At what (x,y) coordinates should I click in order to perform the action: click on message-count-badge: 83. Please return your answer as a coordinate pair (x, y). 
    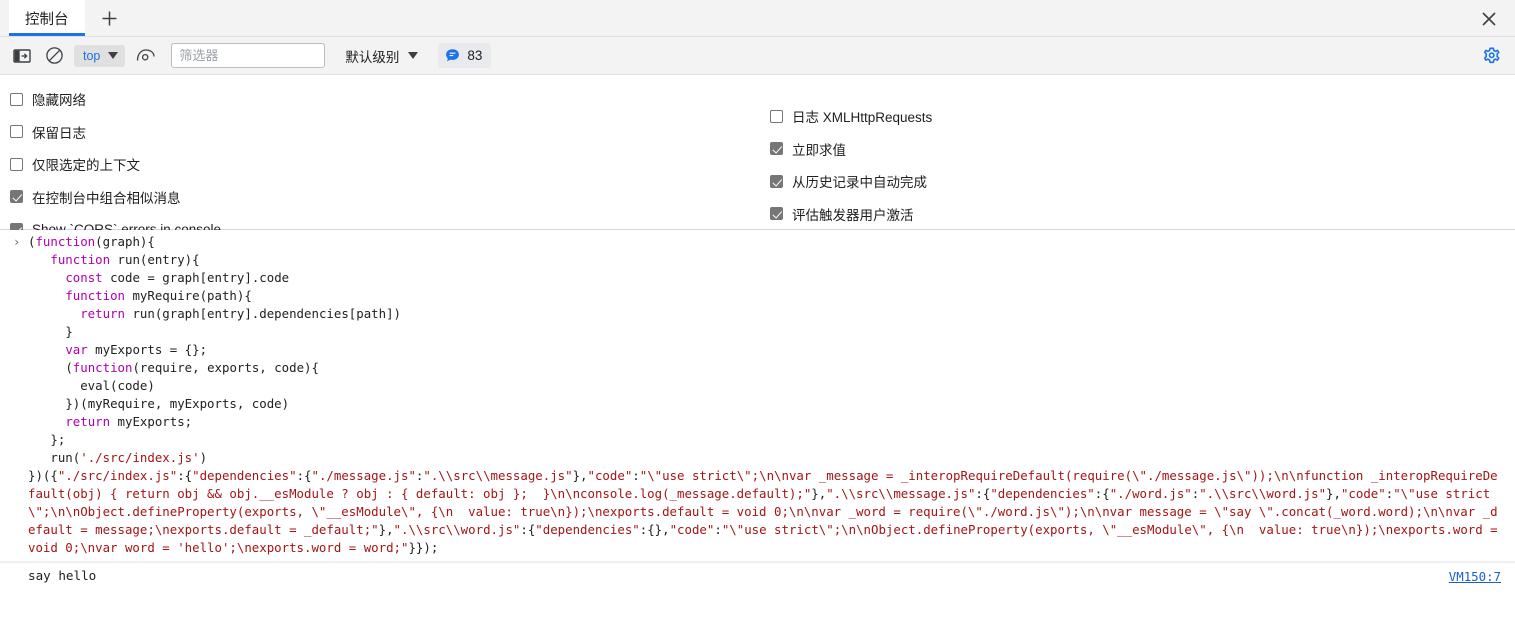
    Looking at the image, I should click on (465, 55).